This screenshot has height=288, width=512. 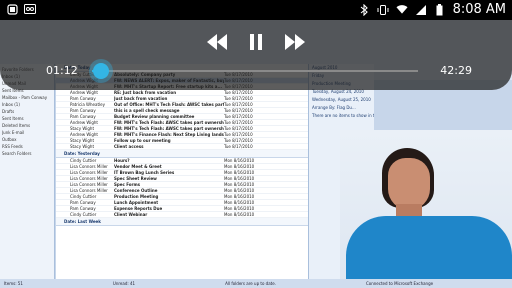 What do you see at coordinates (479, 9) in the screenshot?
I see `status-time: 8:08 AM` at bounding box center [479, 9].